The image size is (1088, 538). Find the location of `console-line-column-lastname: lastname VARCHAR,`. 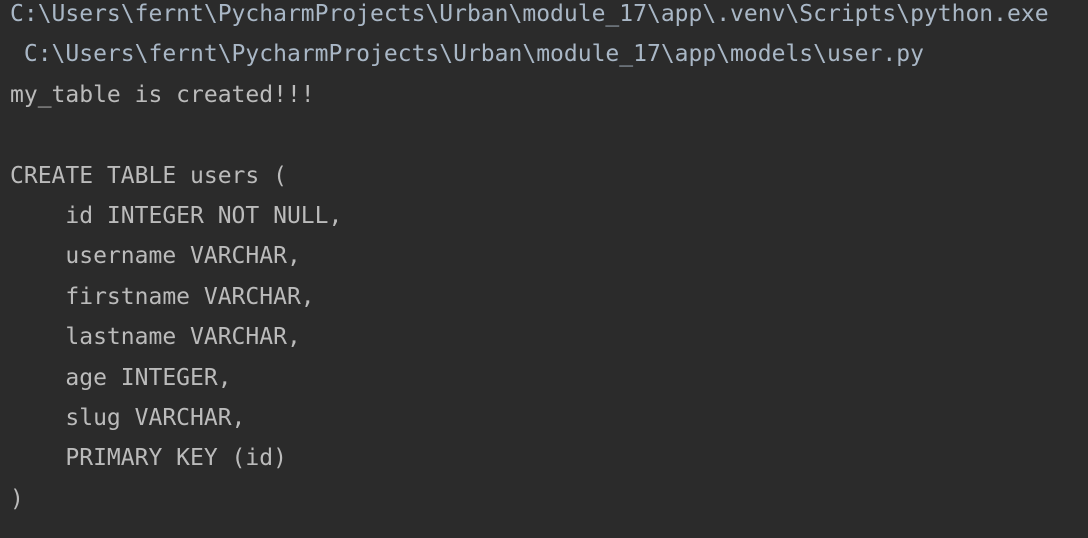

console-line-column-lastname: lastname VARCHAR, is located at coordinates (155, 337).